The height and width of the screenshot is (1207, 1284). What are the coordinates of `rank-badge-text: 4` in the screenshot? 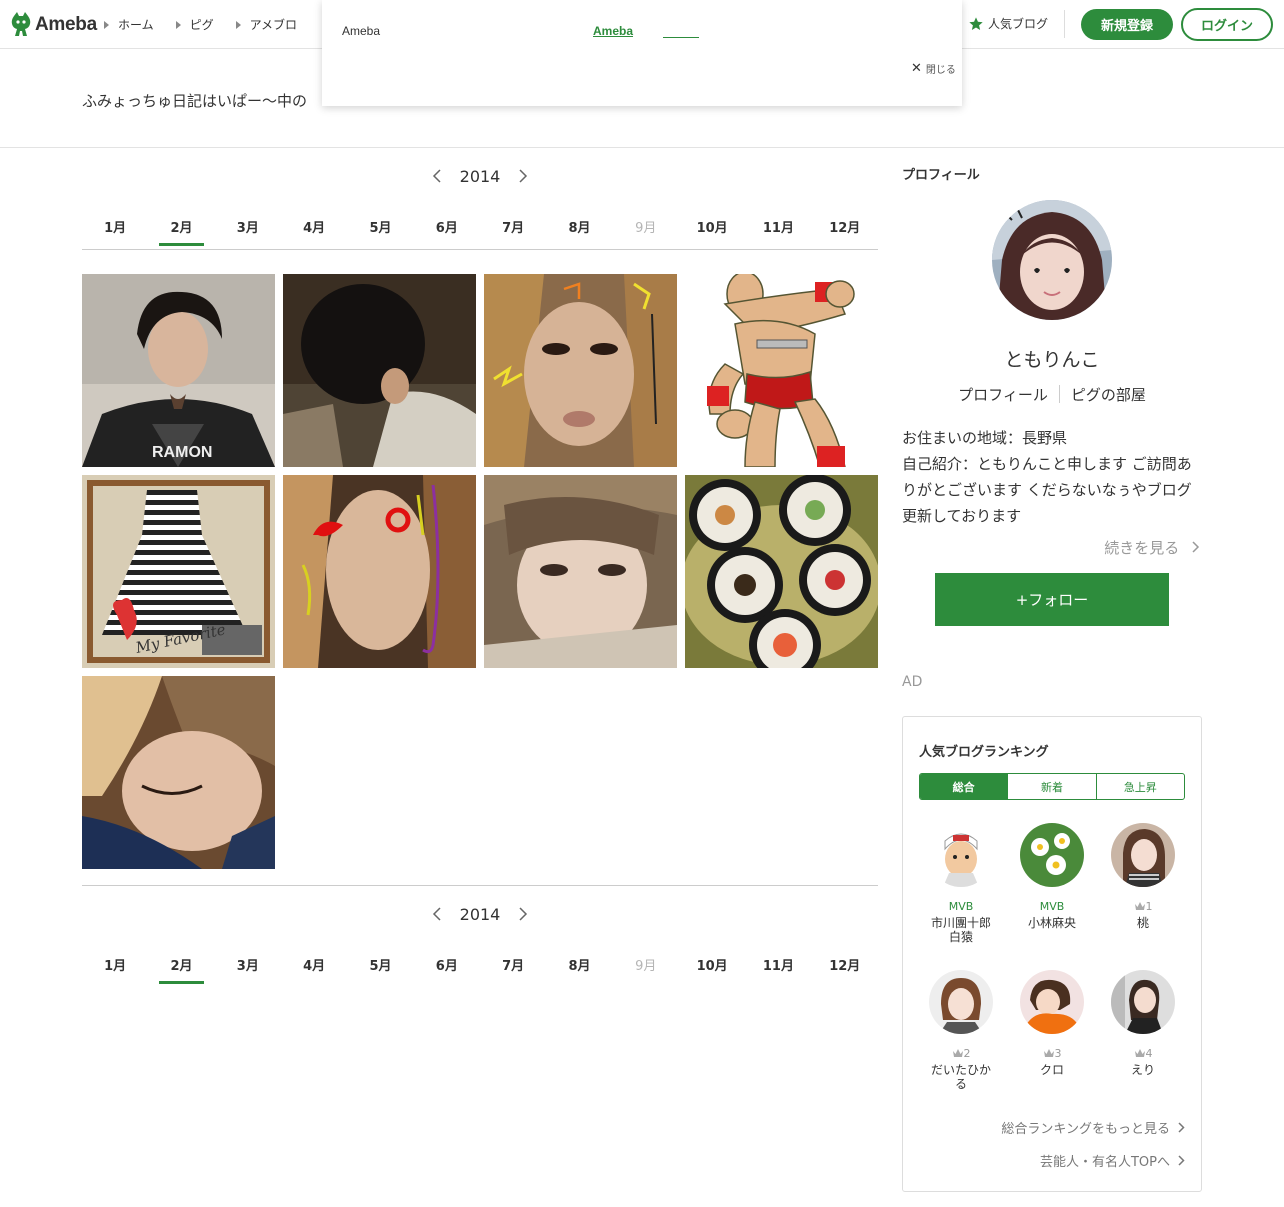 It's located at (1149, 1053).